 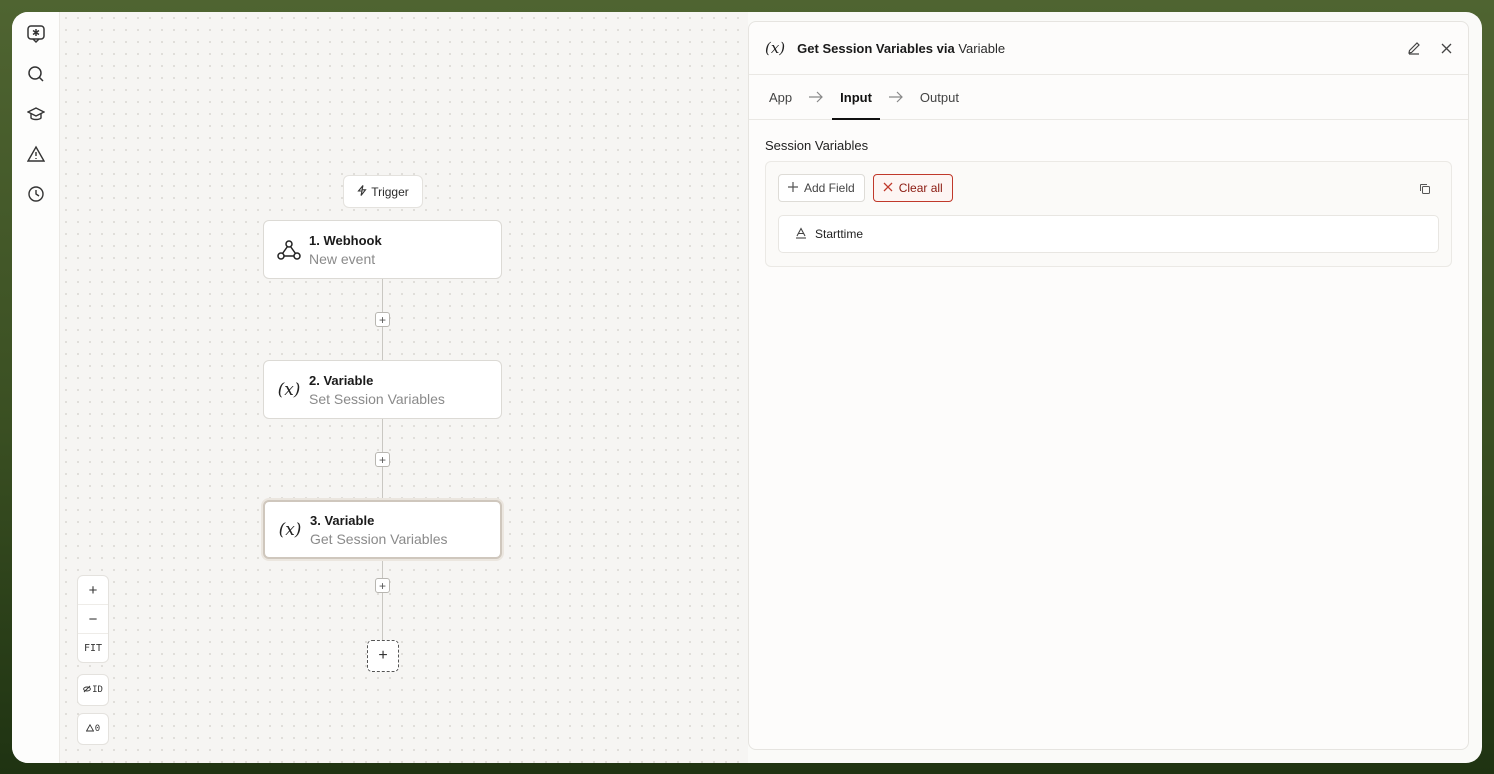 What do you see at coordinates (920, 188) in the screenshot?
I see `clear-all-label: Clear all` at bounding box center [920, 188].